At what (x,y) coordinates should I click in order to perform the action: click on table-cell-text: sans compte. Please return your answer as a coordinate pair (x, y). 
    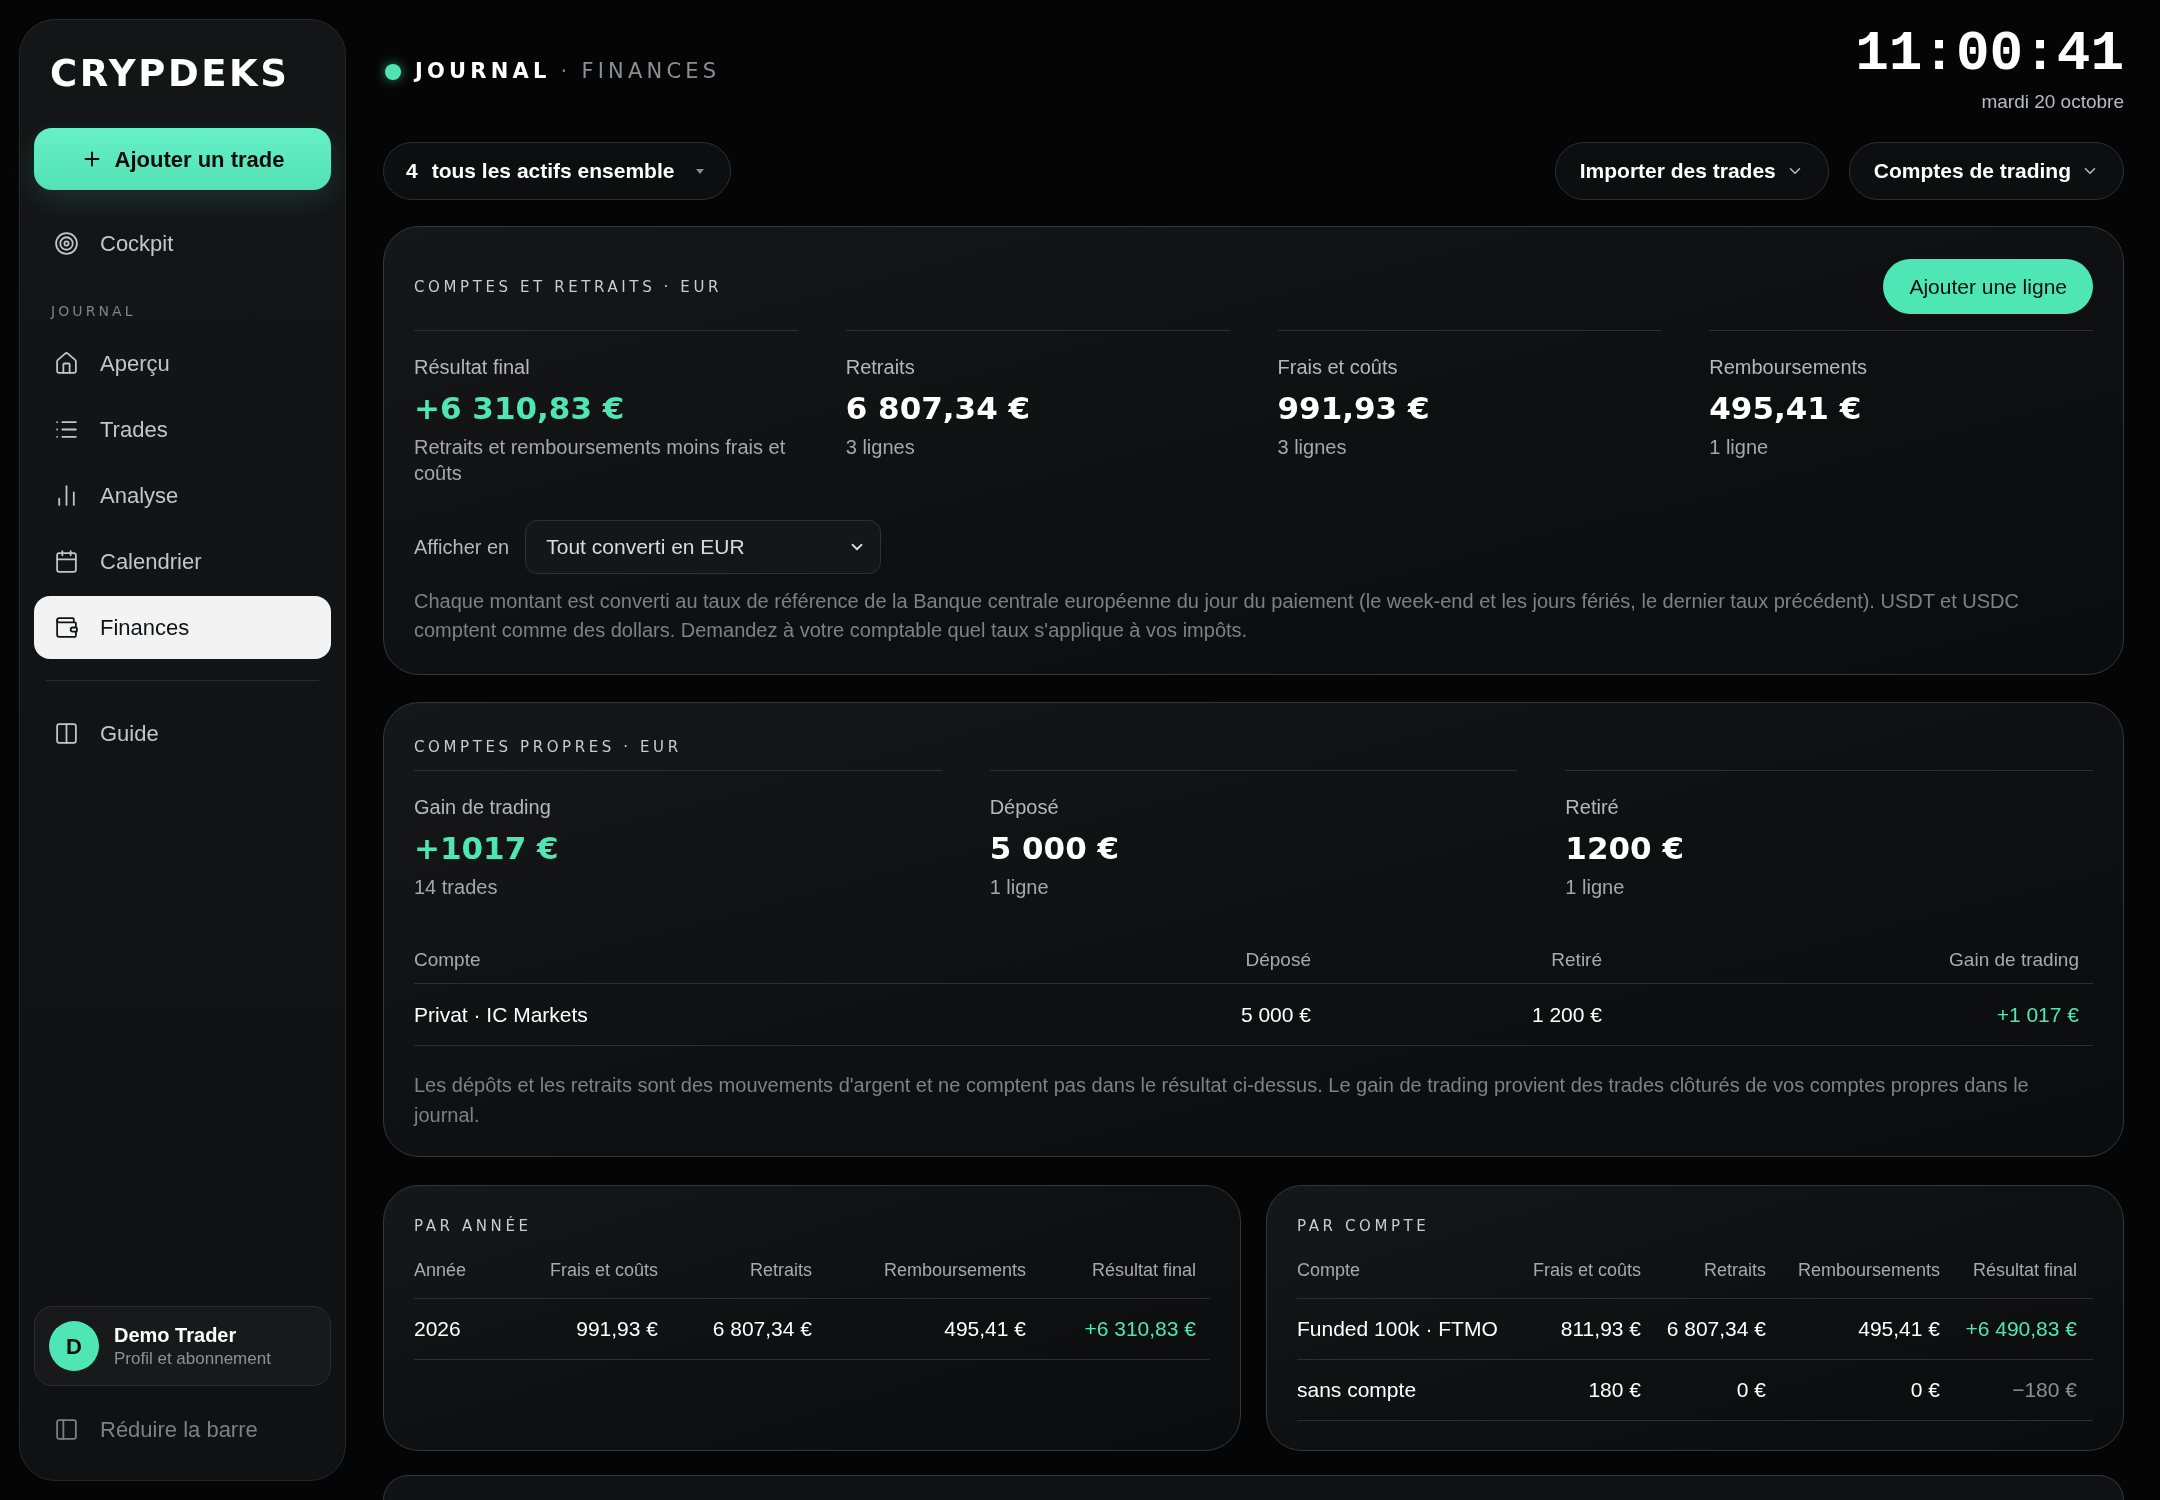
    Looking at the image, I should click on (1357, 1390).